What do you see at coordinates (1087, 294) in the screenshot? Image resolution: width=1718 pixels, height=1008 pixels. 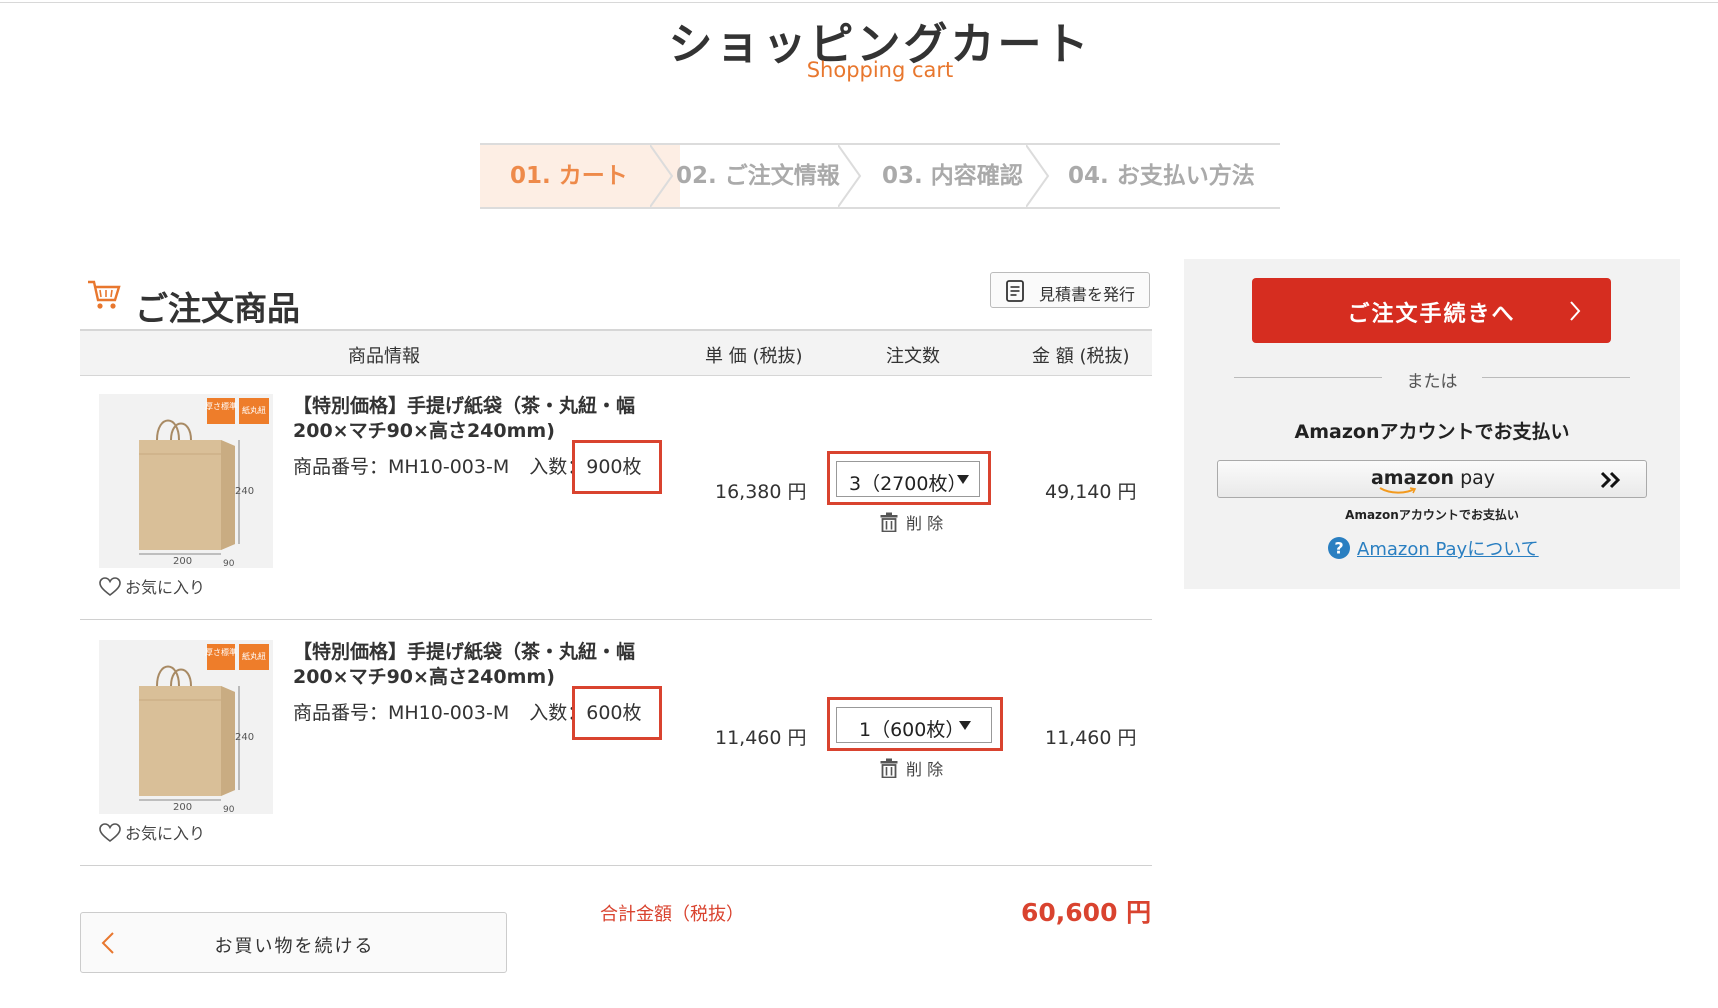 I see `quote-button-label: 見積書を発行` at bounding box center [1087, 294].